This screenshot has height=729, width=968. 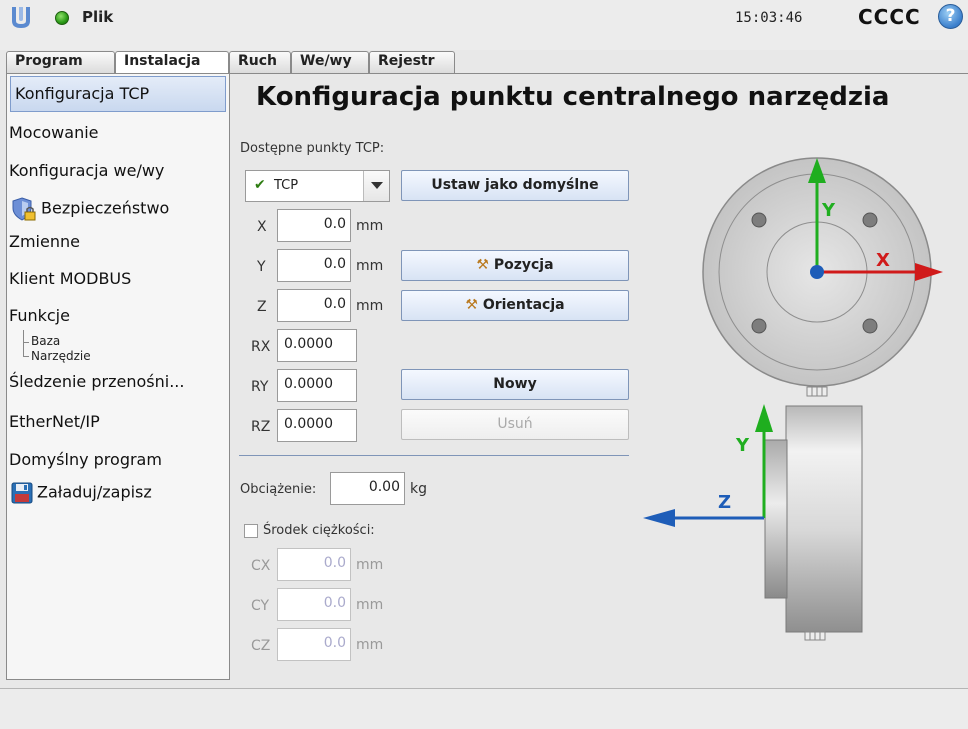 I want to click on robot-status-icon, so click(x=62, y=18).